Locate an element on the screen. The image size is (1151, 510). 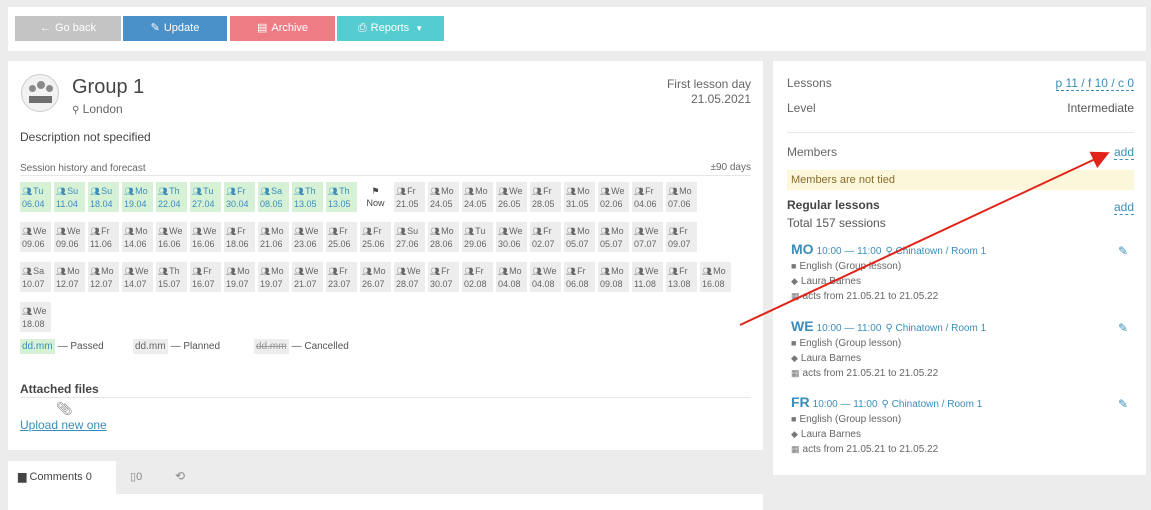
session-cell: 👥︎Fr 30.04 is located at coordinates (239, 197).